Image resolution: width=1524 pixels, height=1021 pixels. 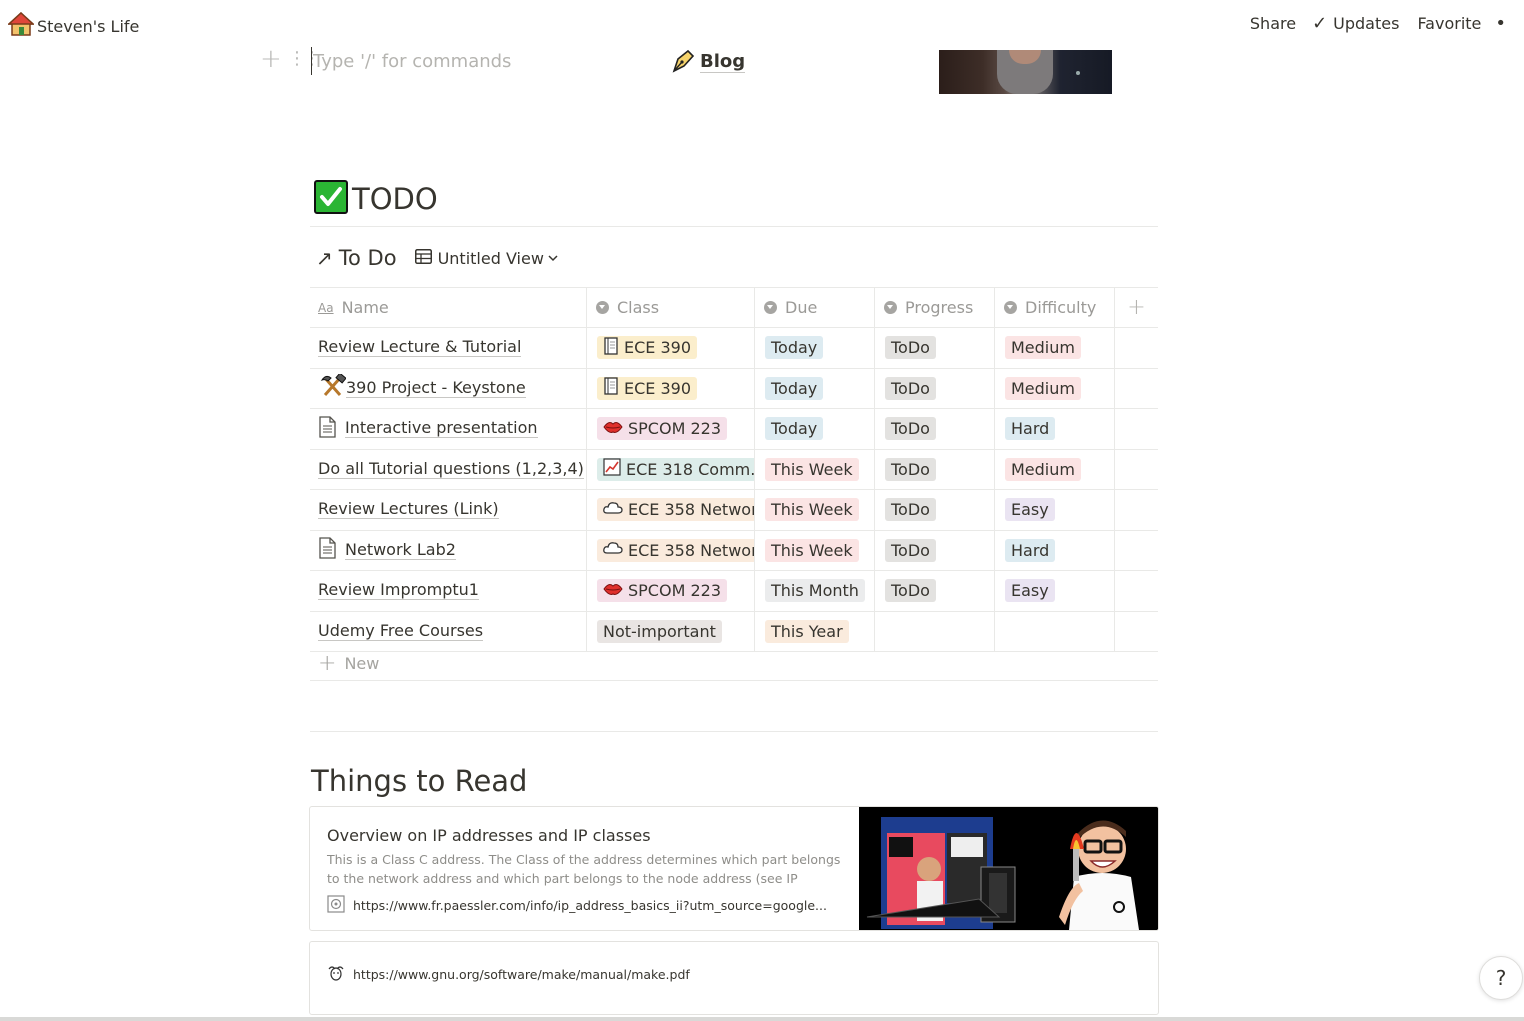 What do you see at coordinates (675, 469) in the screenshot?
I see `select-tag: ECE 318 Comm. S` at bounding box center [675, 469].